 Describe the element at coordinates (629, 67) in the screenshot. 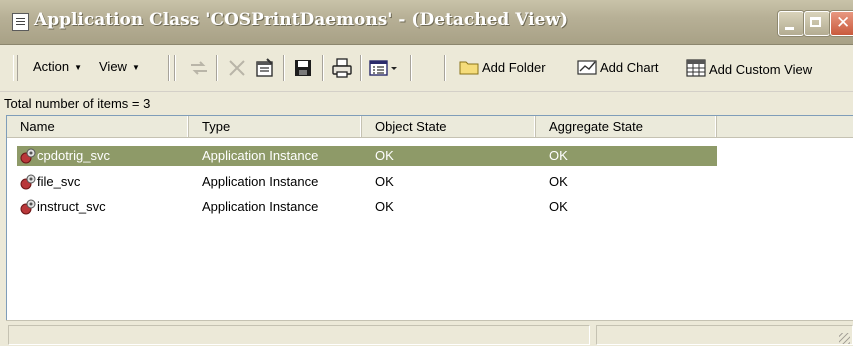

I see `add-chart-label: Add Chart` at that location.